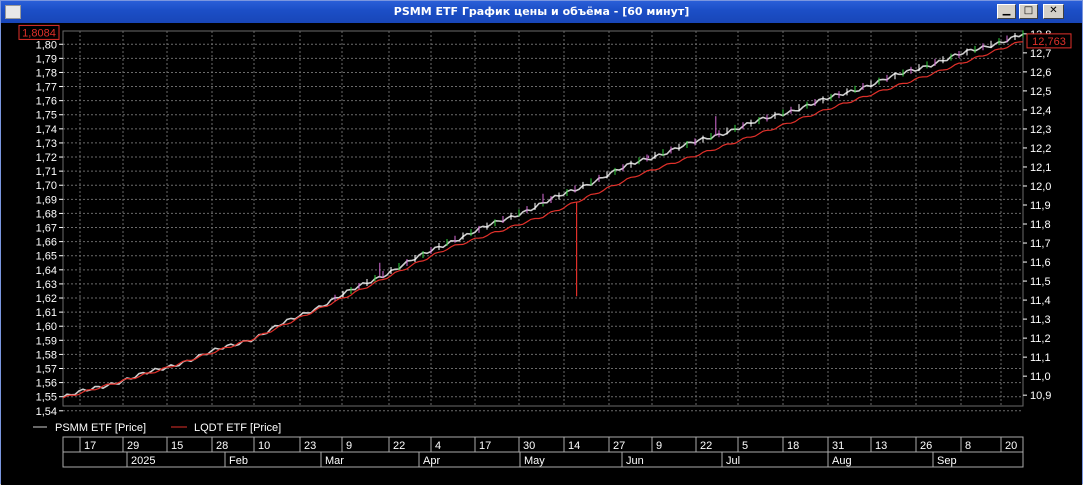  I want to click on right-tick-label: 11,8, so click(1040, 225).